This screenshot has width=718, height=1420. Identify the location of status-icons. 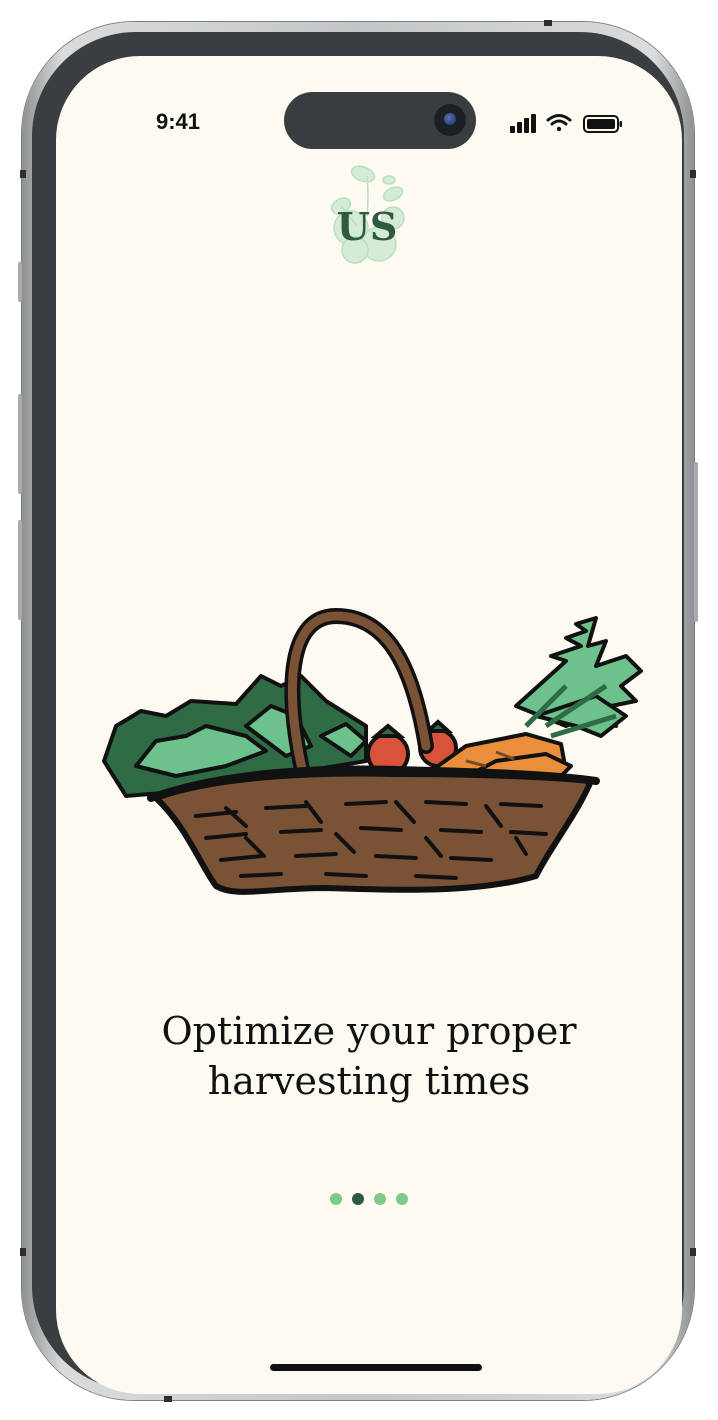
(566, 123).